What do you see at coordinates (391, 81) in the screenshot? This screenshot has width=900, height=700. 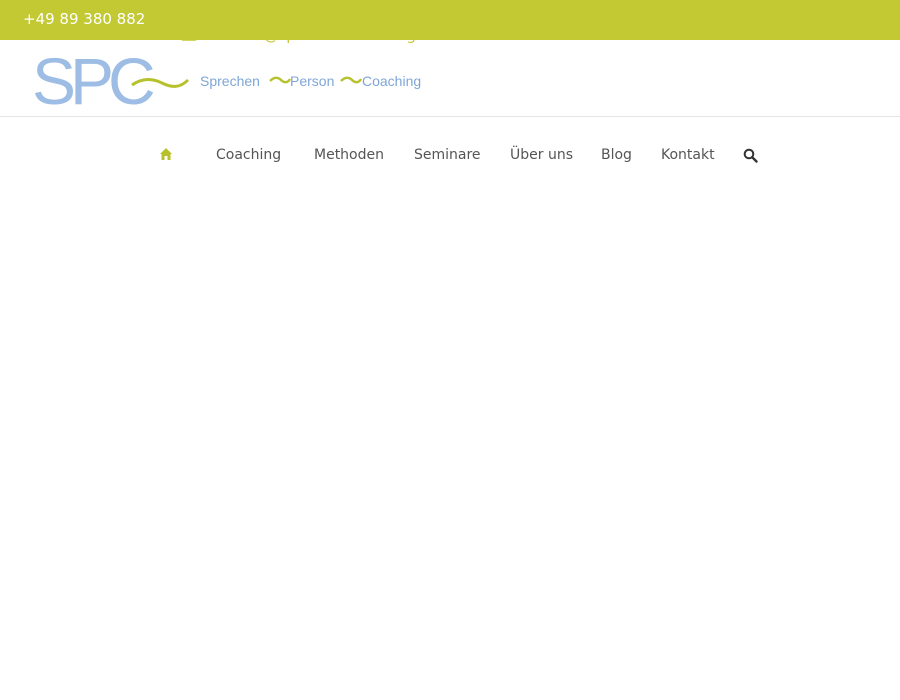 I see `logo-word-coaching: Coaching` at bounding box center [391, 81].